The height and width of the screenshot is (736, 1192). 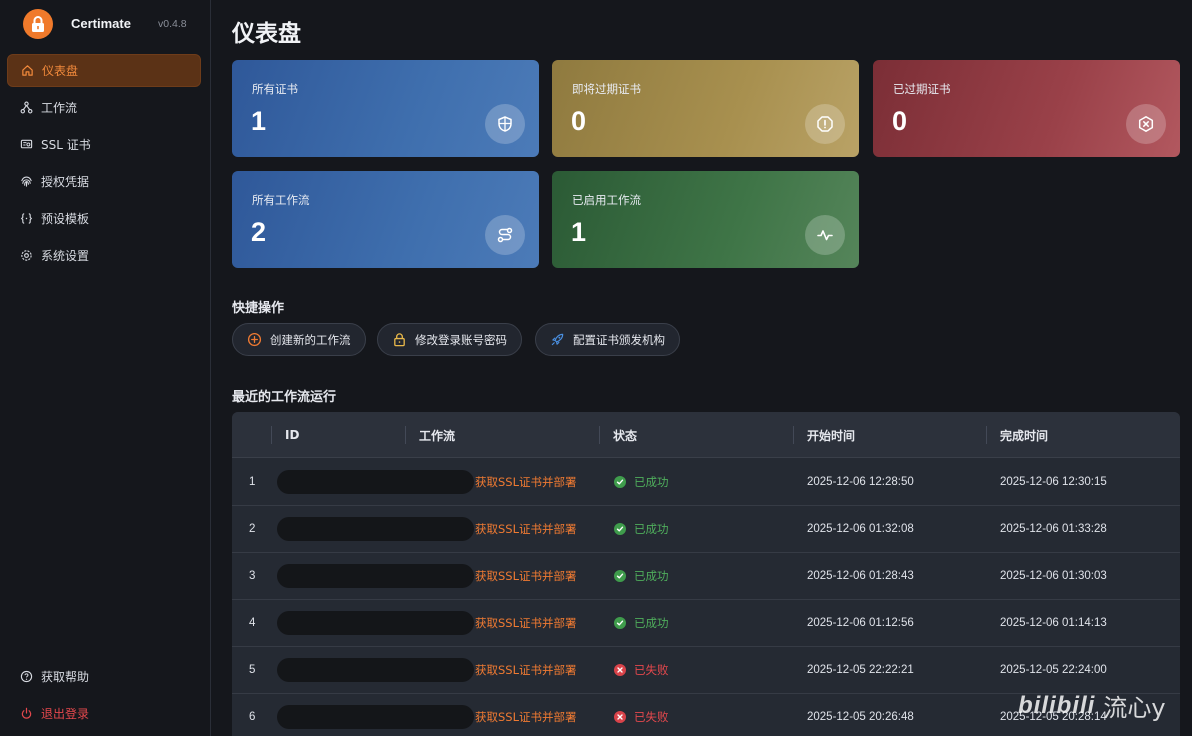 I want to click on activity-icon, so click(x=825, y=235).